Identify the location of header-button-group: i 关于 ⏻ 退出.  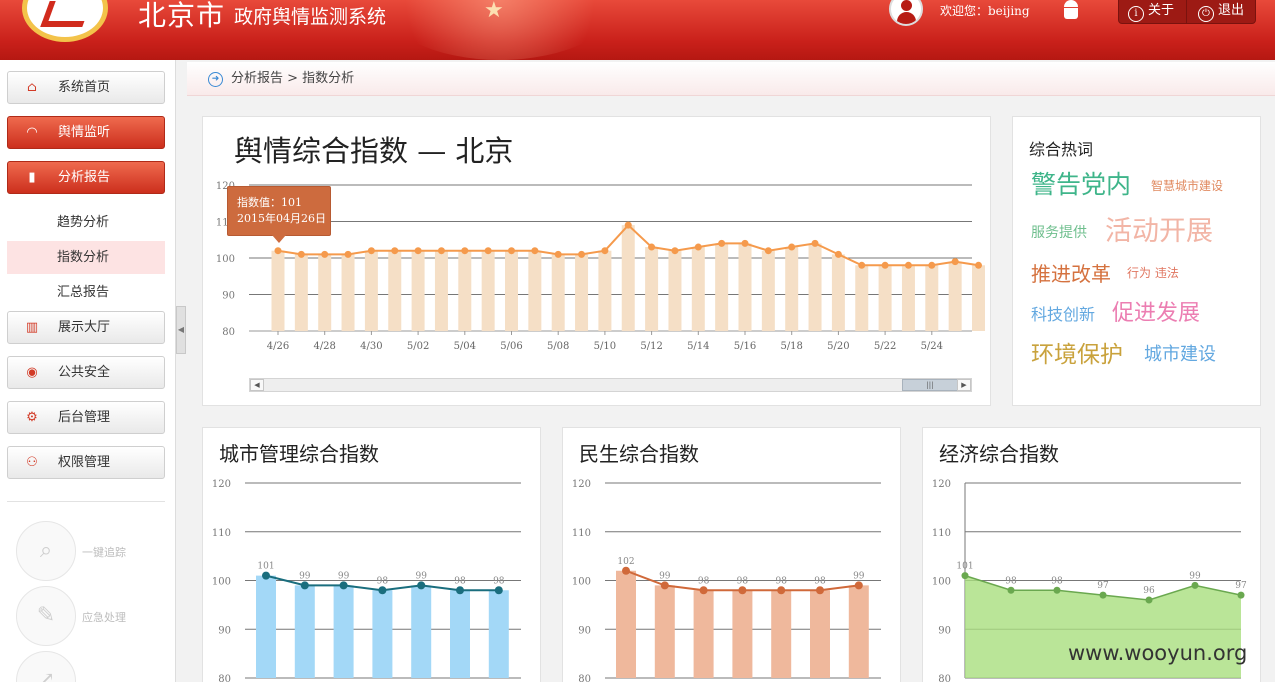
(1187, 12).